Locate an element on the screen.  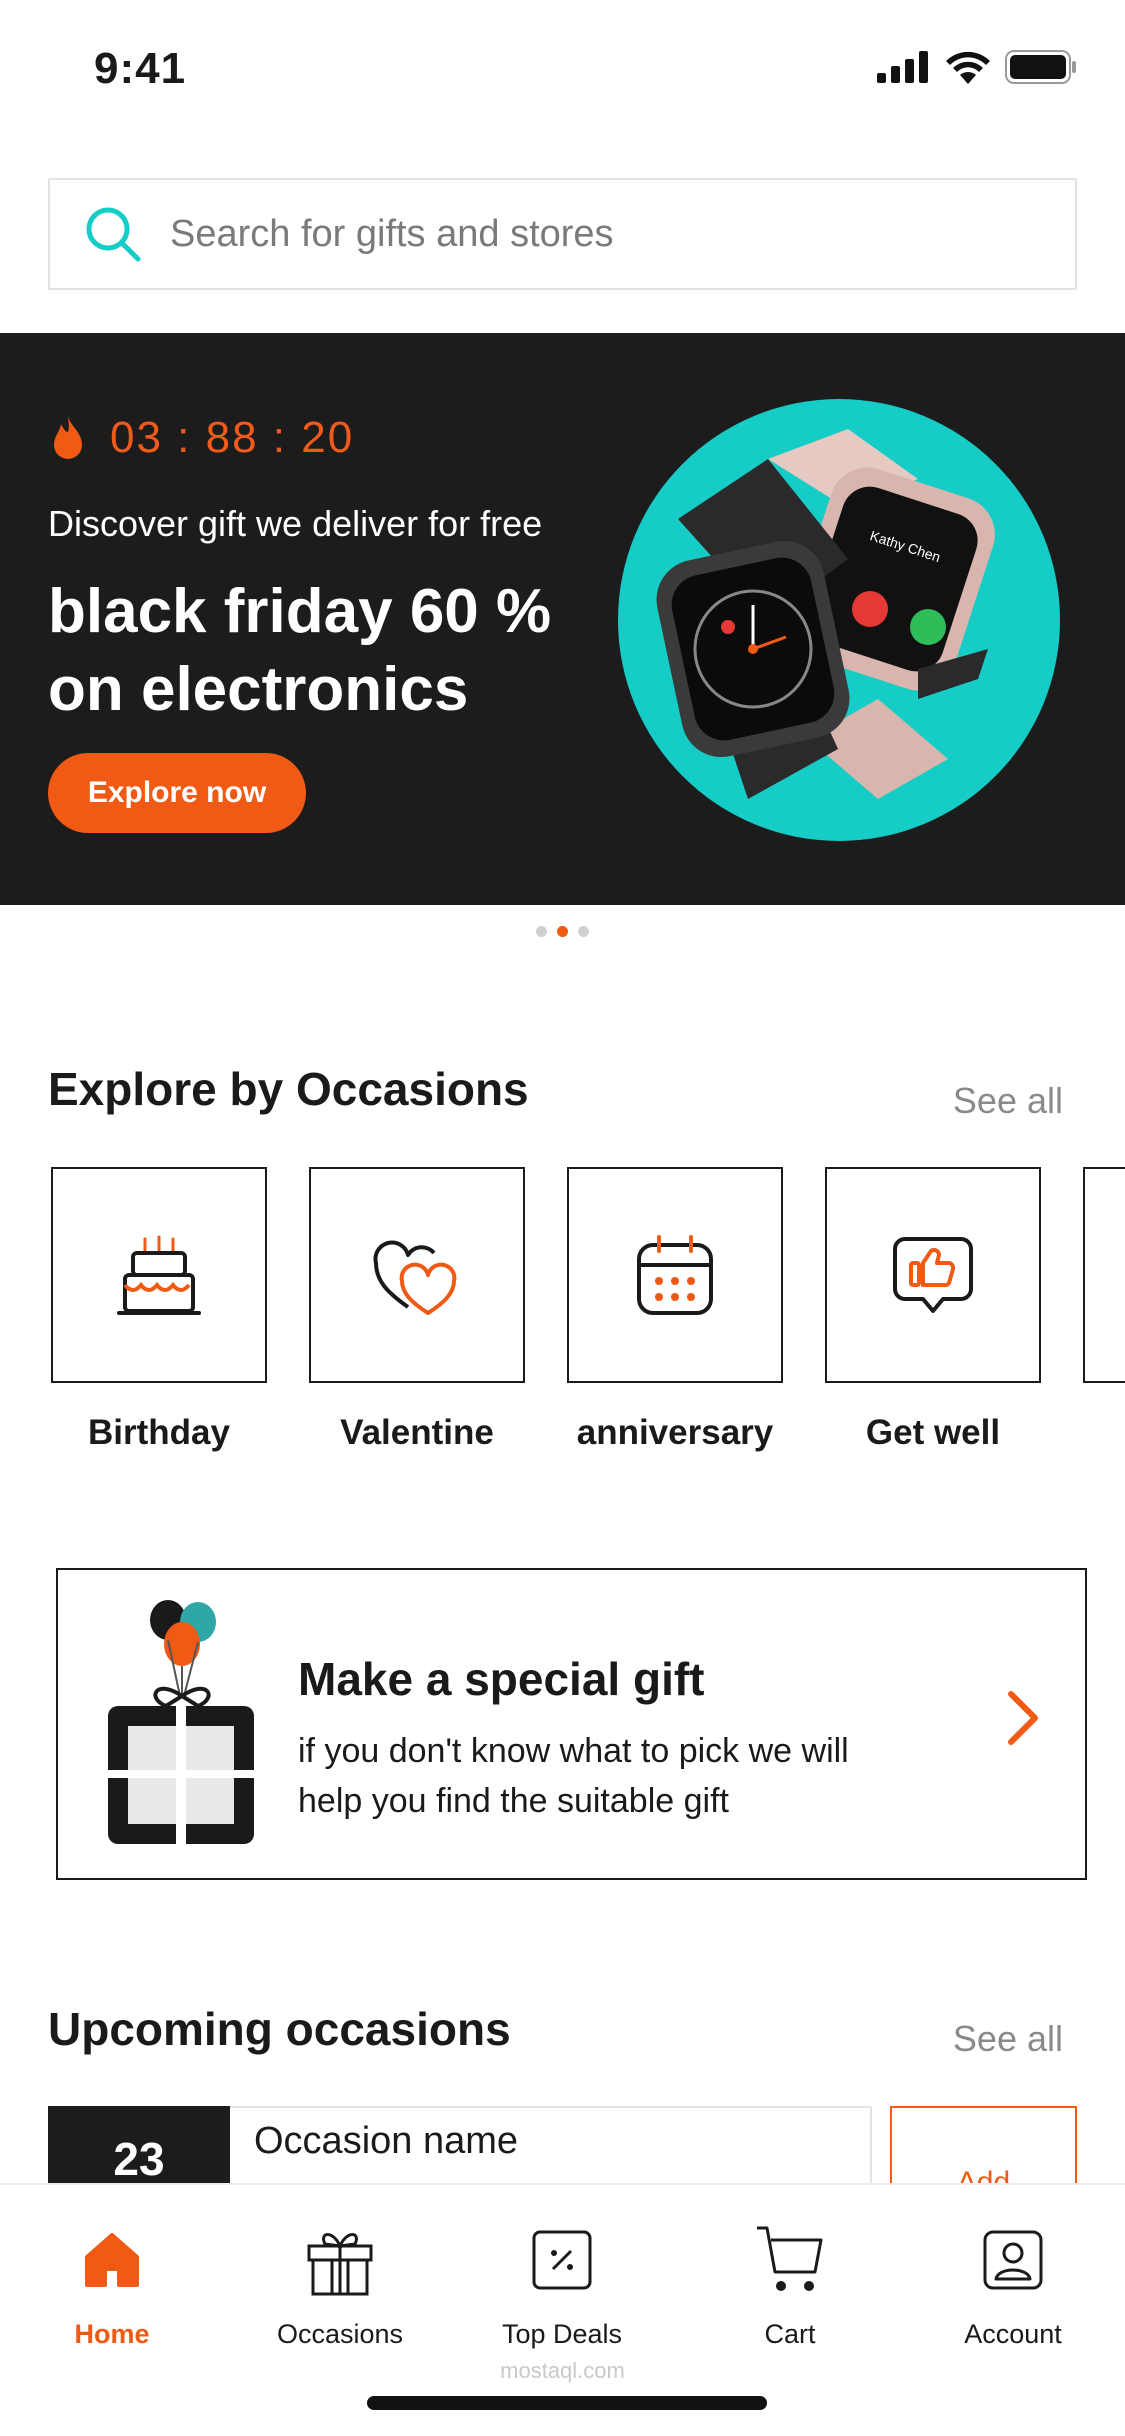
banner-title: black friday 60 % on electronics is located at coordinates (300, 650).